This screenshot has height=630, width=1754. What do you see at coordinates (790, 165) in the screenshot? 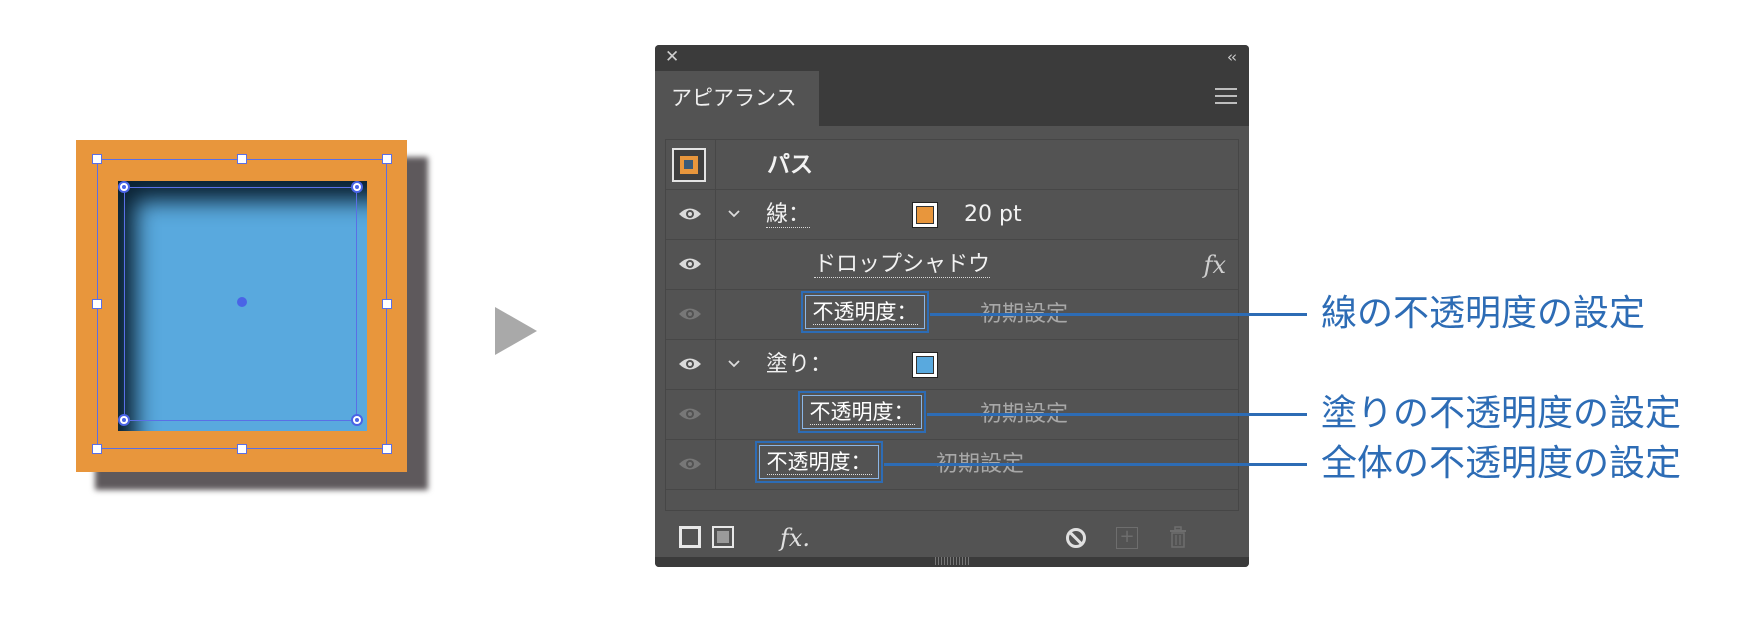
I see `path-label: パス` at bounding box center [790, 165].